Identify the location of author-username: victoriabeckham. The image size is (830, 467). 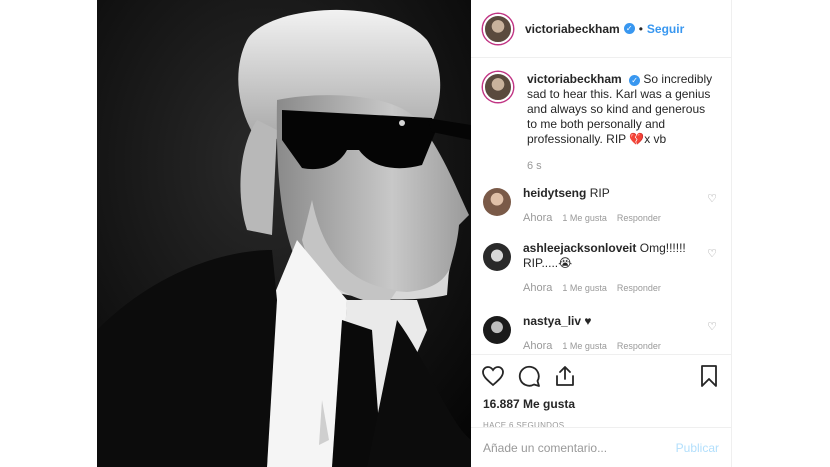
(572, 29).